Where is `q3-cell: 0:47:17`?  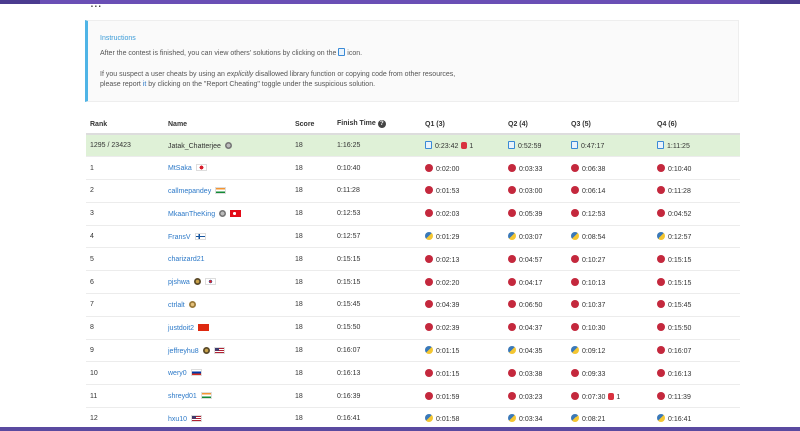
q3-cell: 0:47:17 is located at coordinates (610, 146).